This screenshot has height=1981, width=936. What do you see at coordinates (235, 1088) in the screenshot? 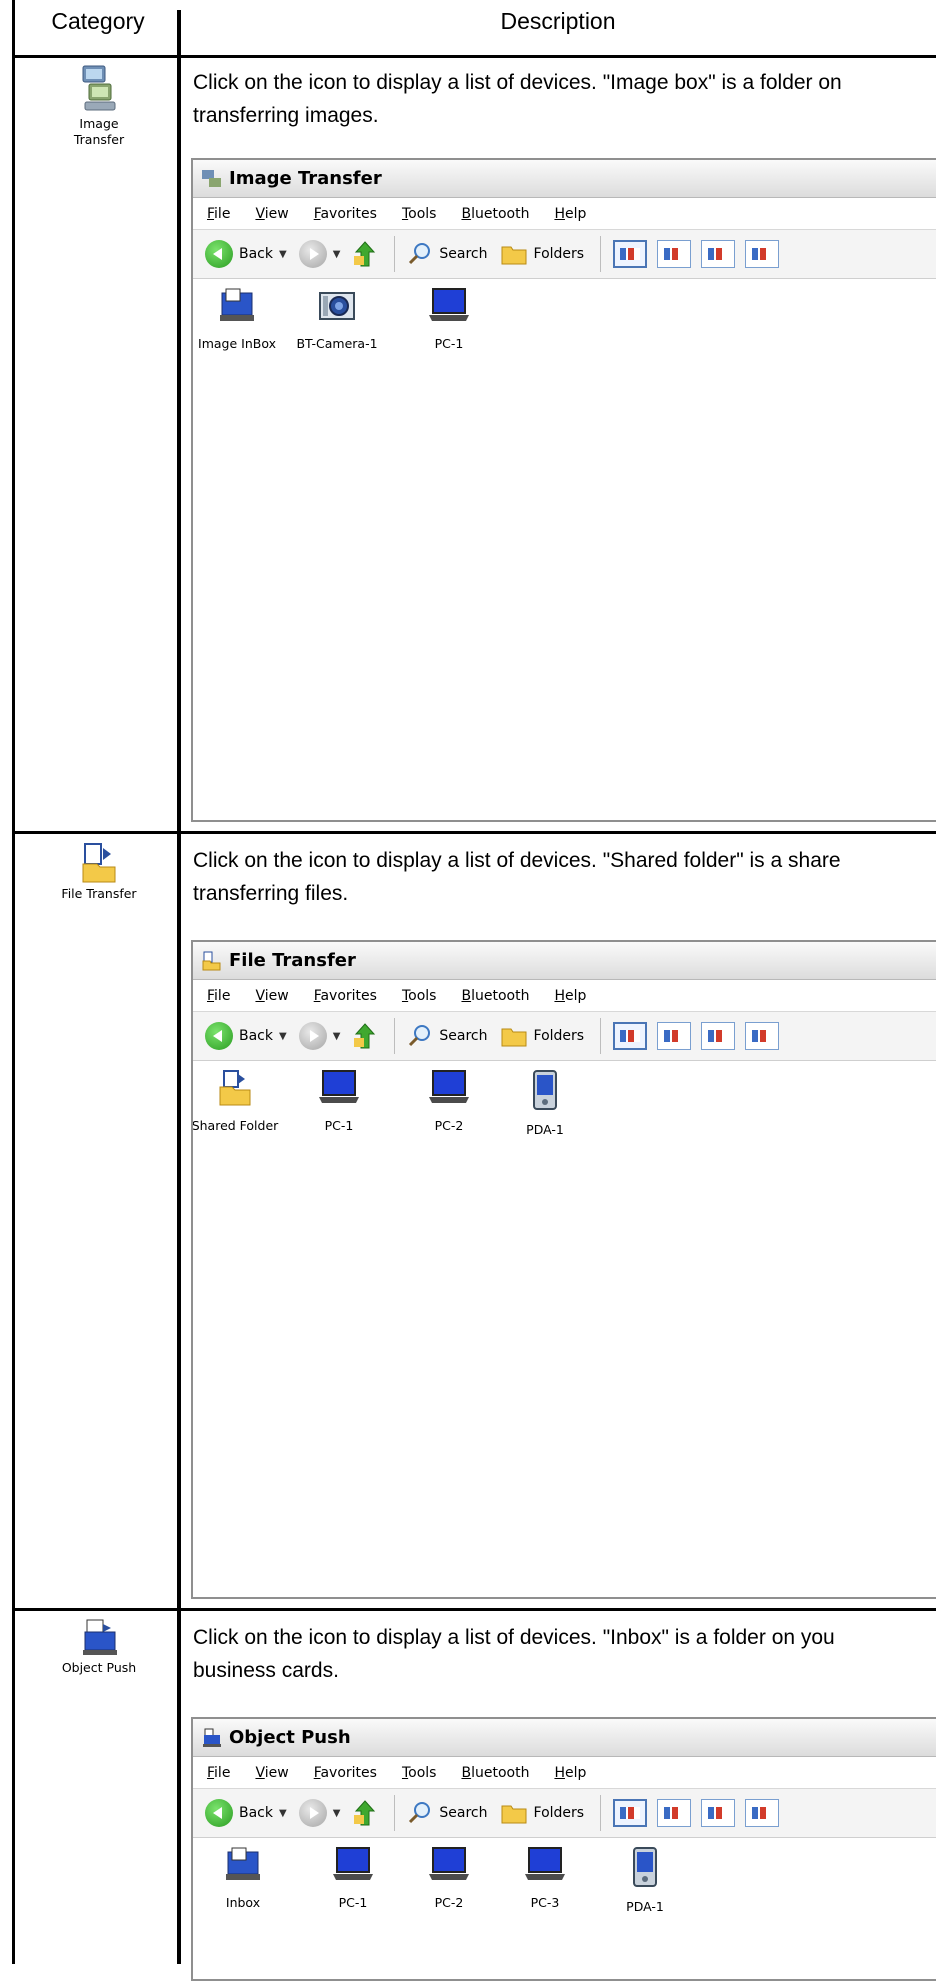
I see `shared-folder-icon` at bounding box center [235, 1088].